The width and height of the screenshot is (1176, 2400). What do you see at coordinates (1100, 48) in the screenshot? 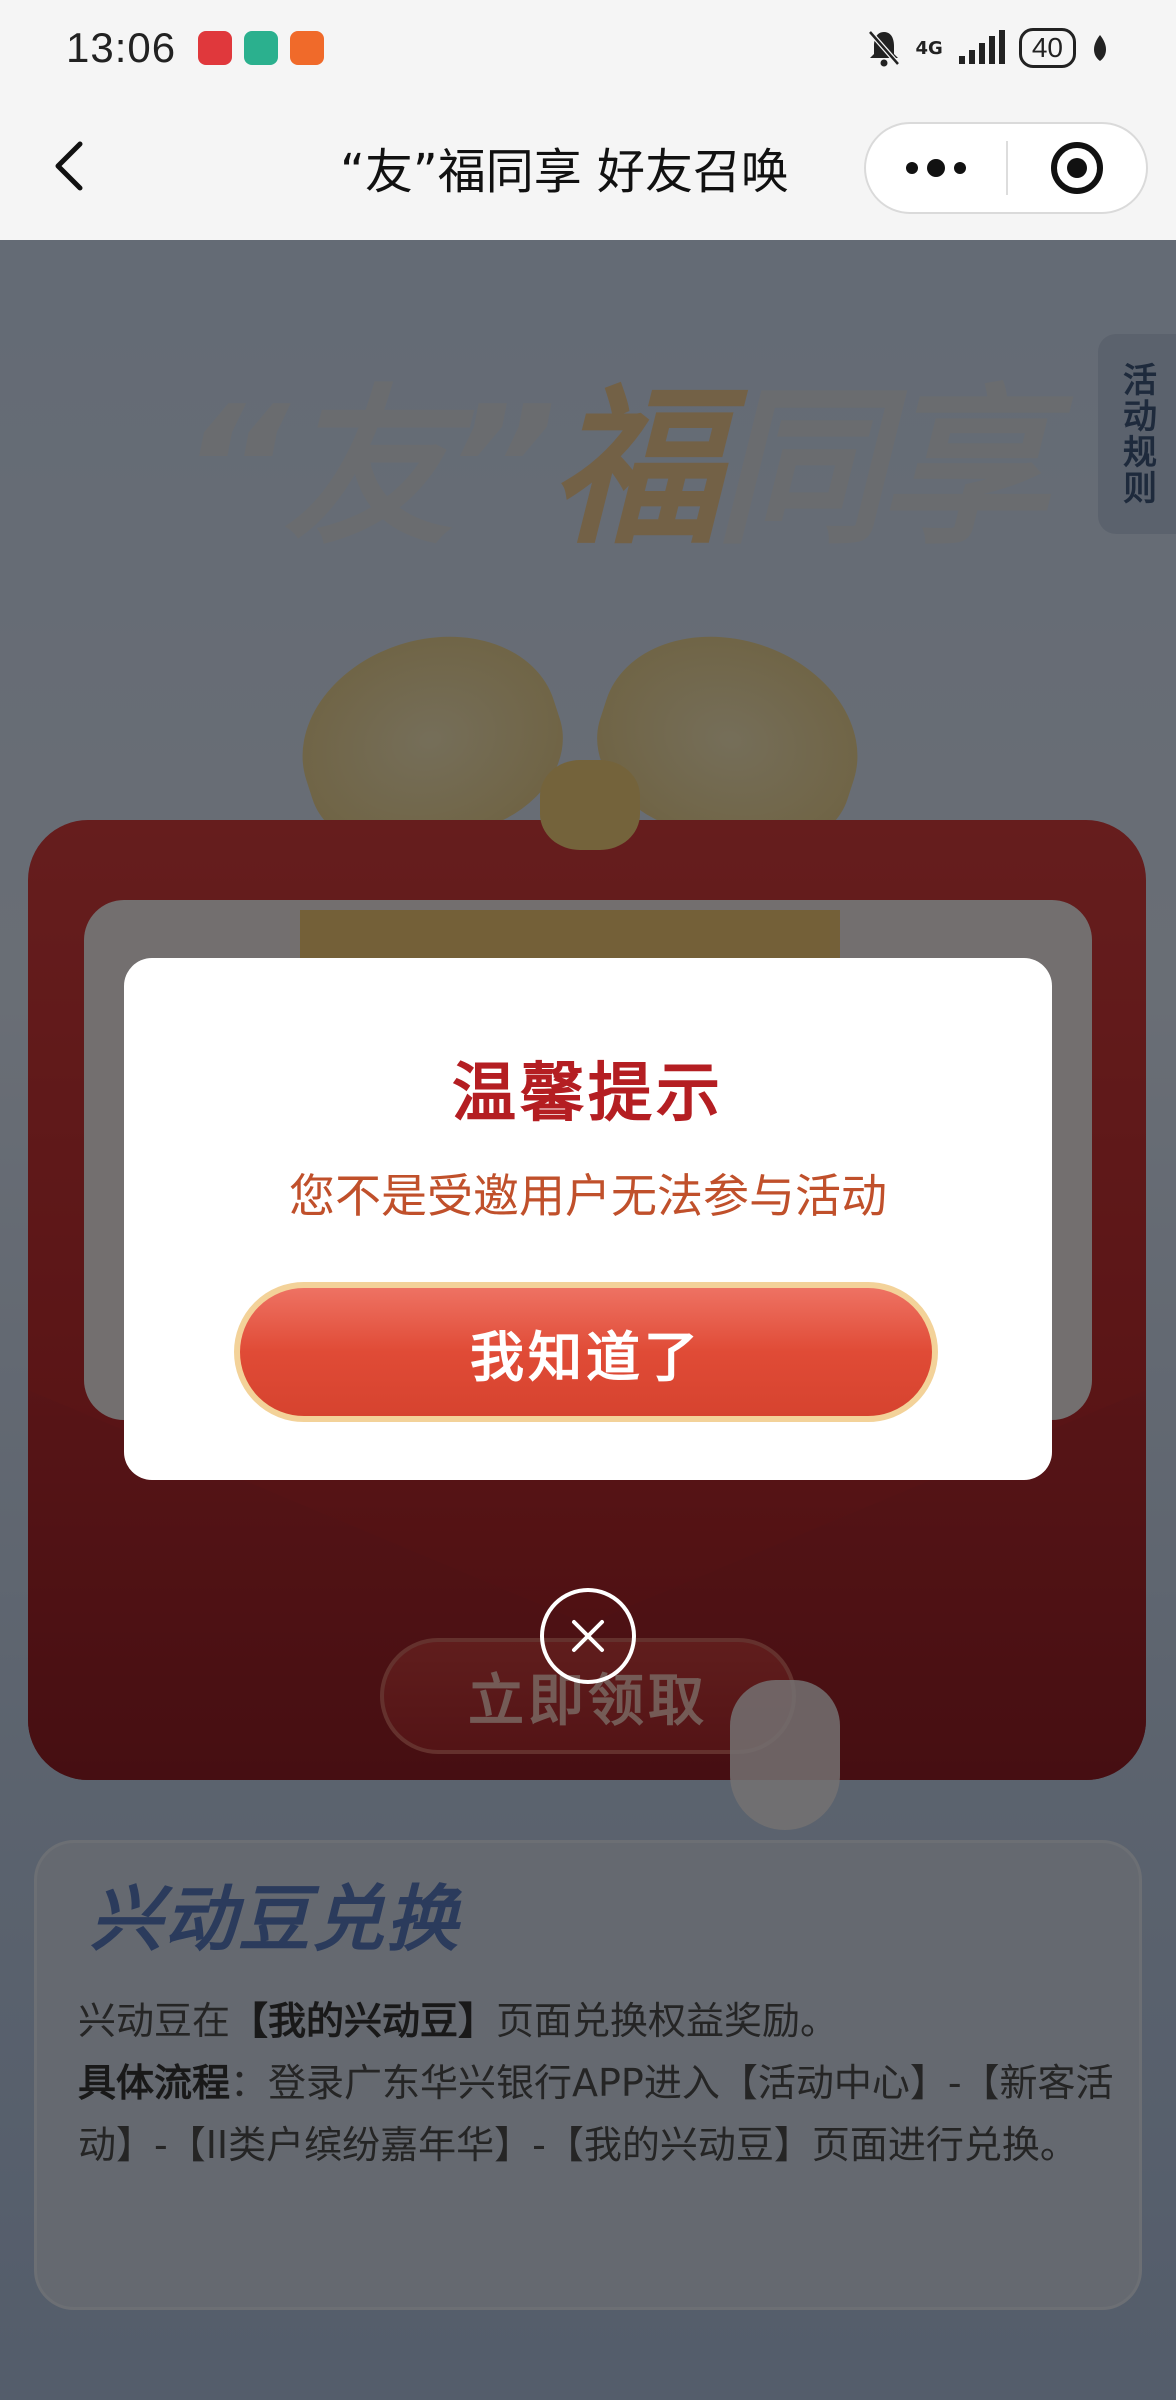
I see `leaf-icon` at bounding box center [1100, 48].